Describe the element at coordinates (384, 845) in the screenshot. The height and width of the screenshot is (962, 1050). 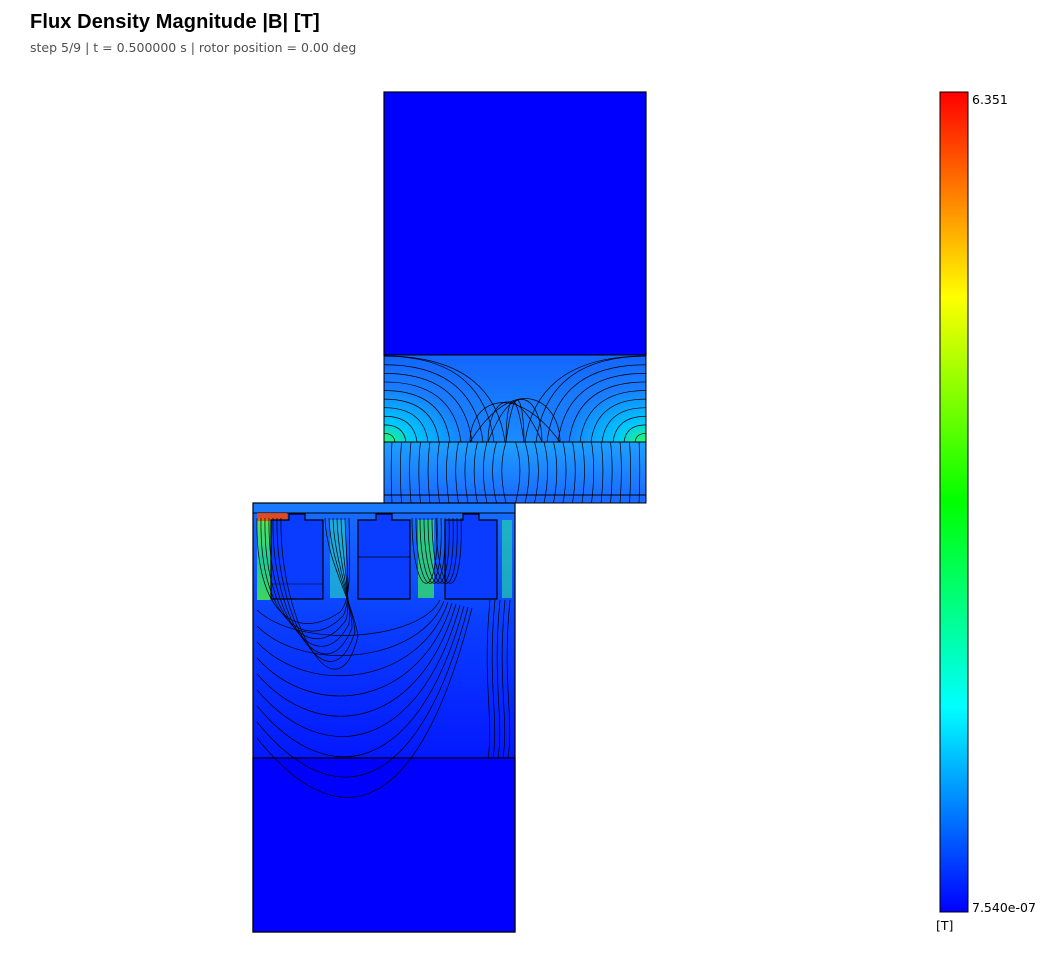
I see `lower-iron-region` at that location.